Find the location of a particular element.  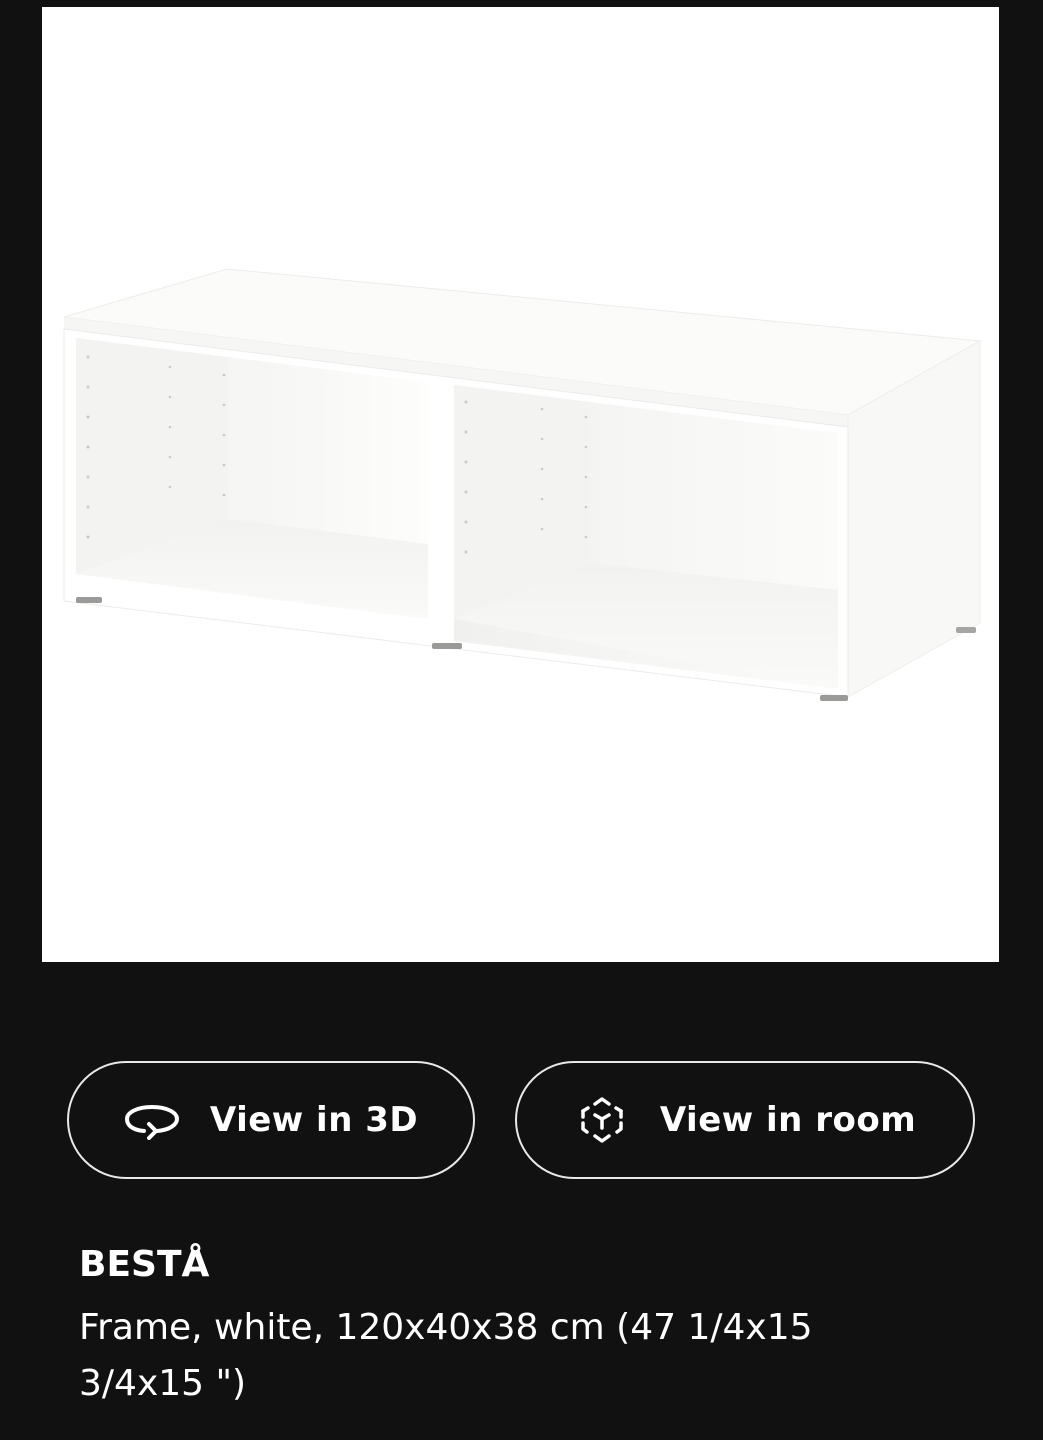

view-in-room-button: View in room is located at coordinates (745, 1120).